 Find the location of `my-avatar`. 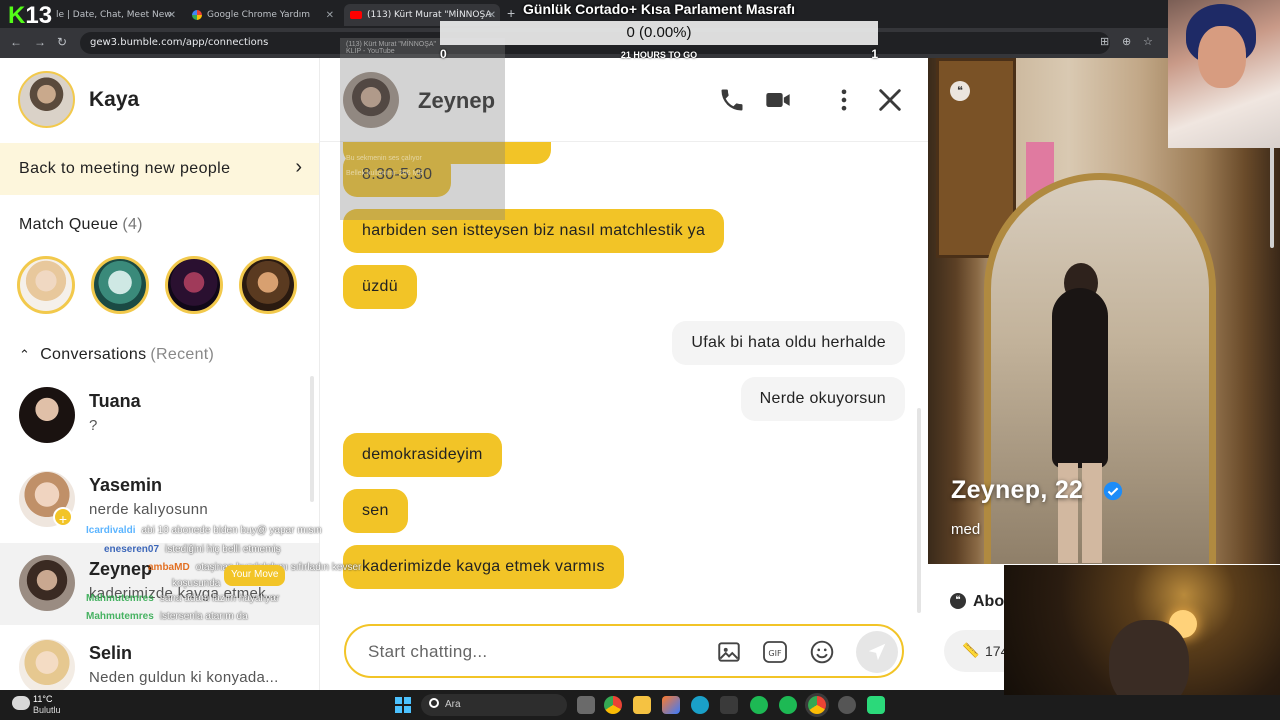

my-avatar is located at coordinates (46, 99).